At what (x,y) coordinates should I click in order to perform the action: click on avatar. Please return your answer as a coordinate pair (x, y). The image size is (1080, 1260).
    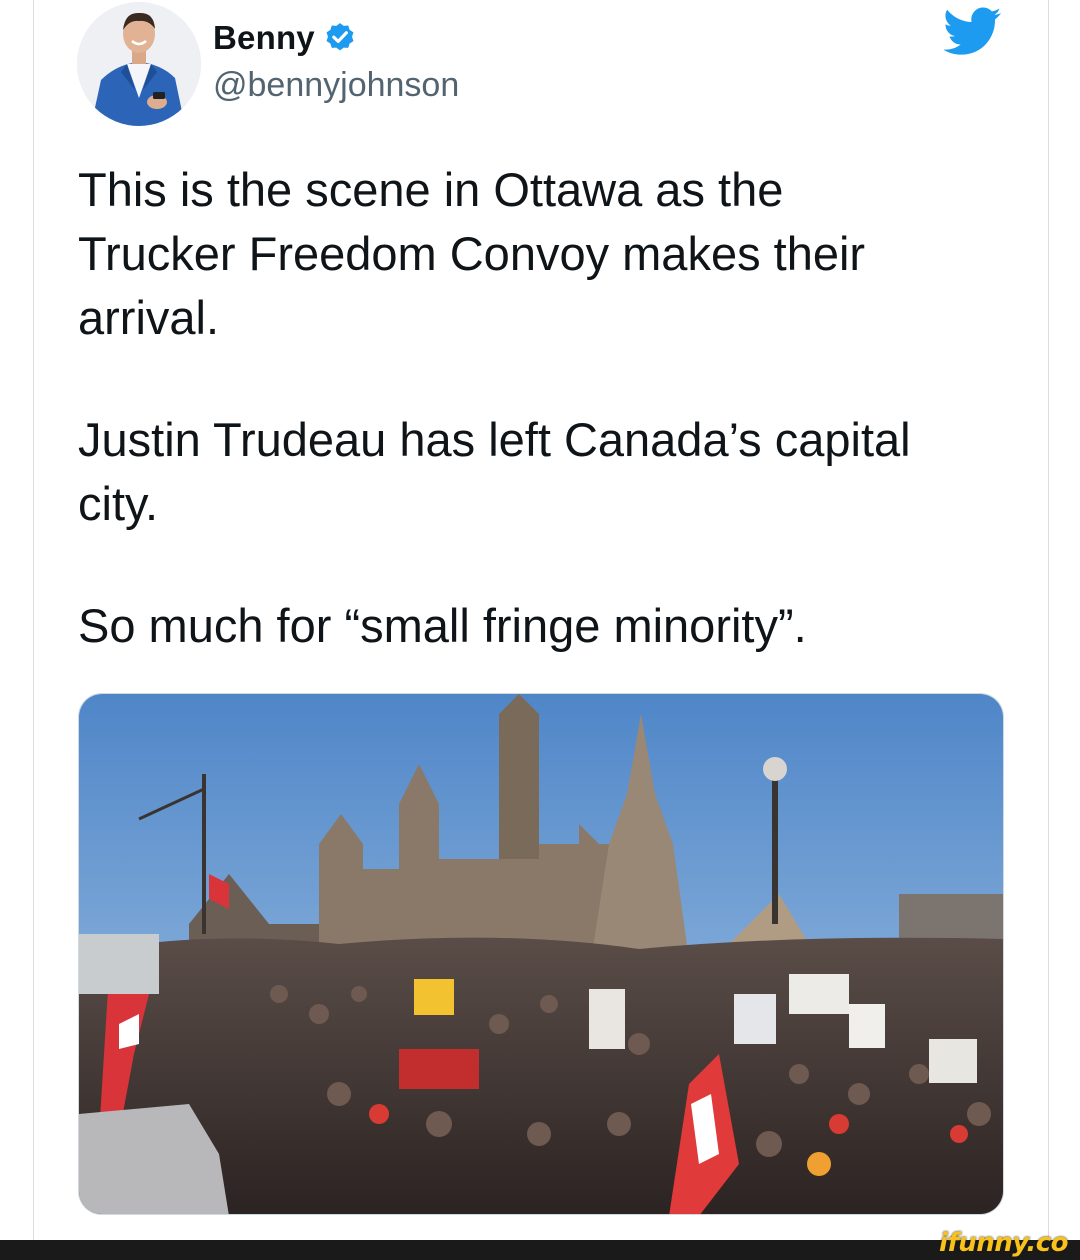
    Looking at the image, I should click on (139, 64).